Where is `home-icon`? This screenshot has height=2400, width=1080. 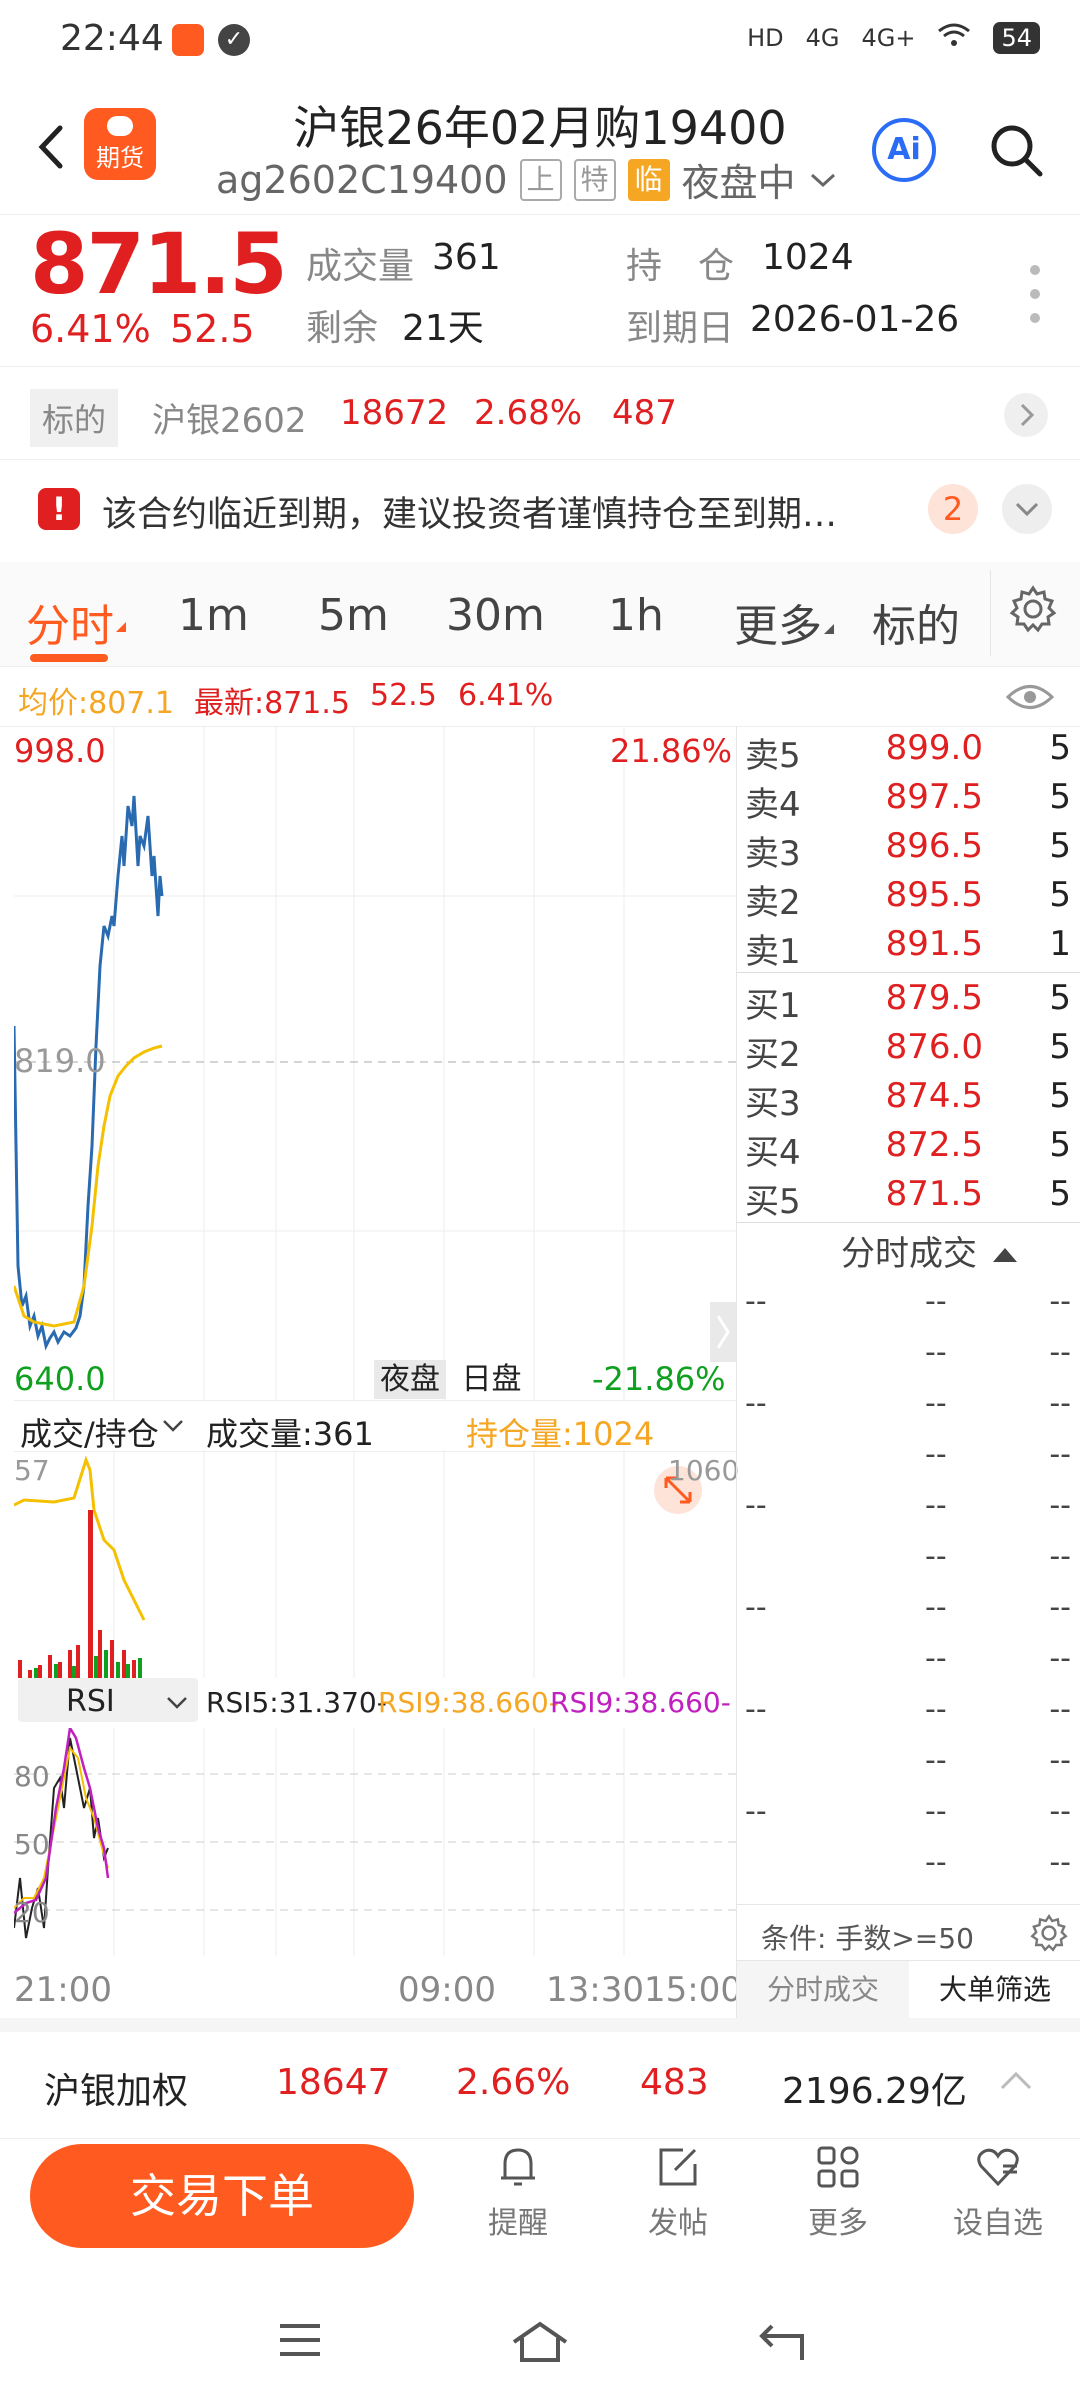
home-icon is located at coordinates (540, 2342).